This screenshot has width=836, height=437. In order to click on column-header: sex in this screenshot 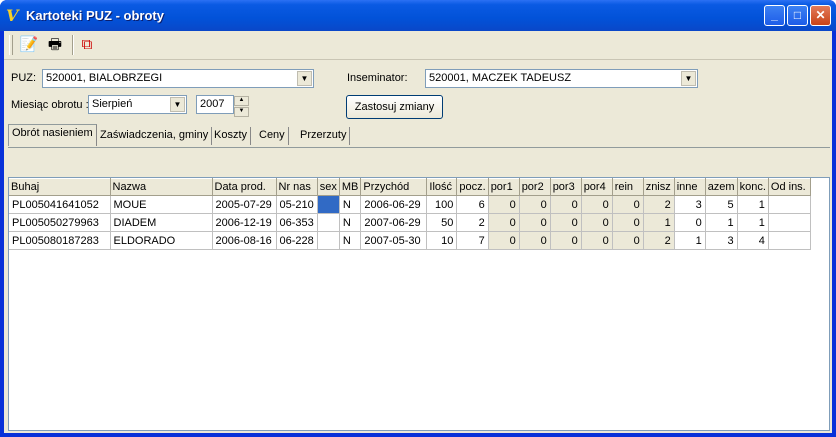, I will do `click(328, 187)`.